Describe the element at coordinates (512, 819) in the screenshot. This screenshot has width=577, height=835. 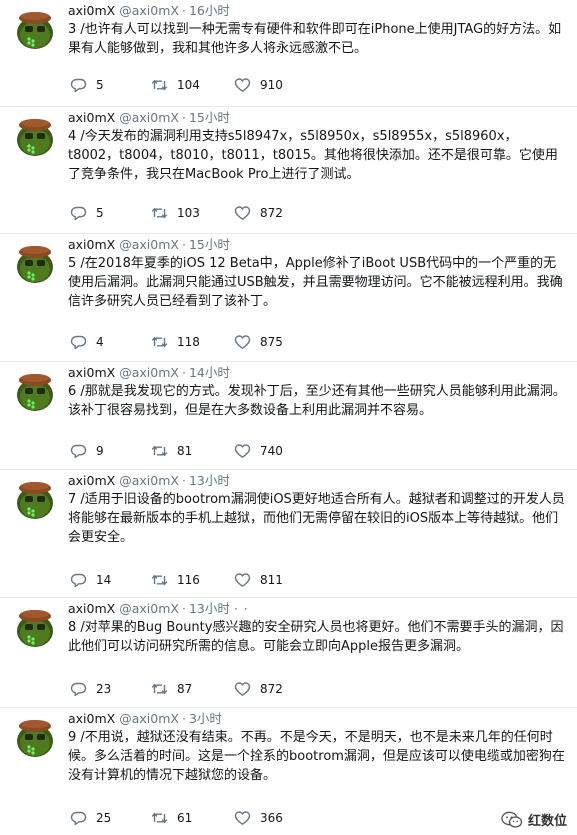
I see `wechat-icon` at that location.